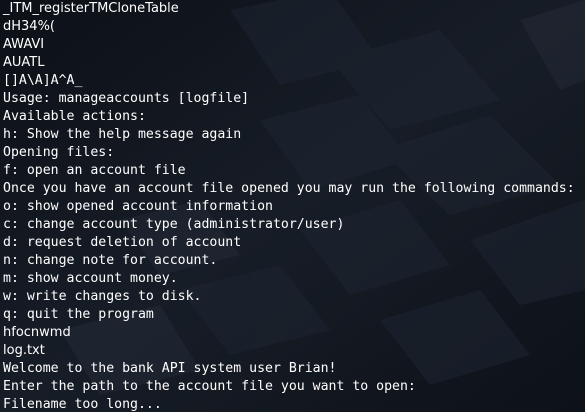 The width and height of the screenshot is (585, 412). I want to click on output-line: Available actions:, so click(74, 116).